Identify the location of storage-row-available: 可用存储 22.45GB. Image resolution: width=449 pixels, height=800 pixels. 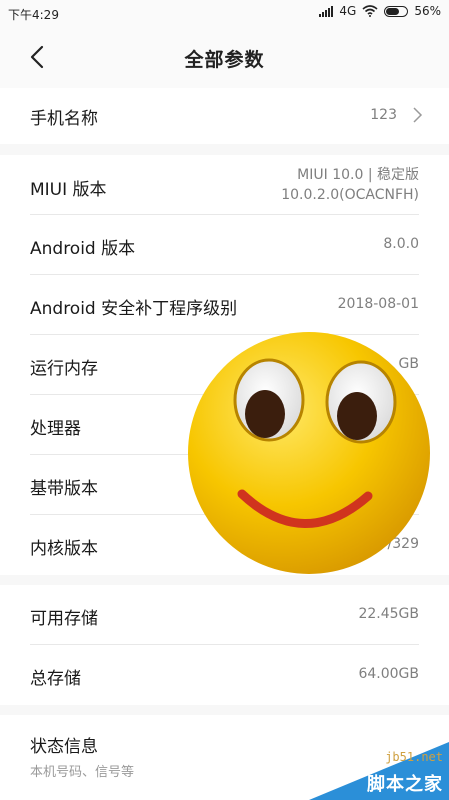
(224, 615).